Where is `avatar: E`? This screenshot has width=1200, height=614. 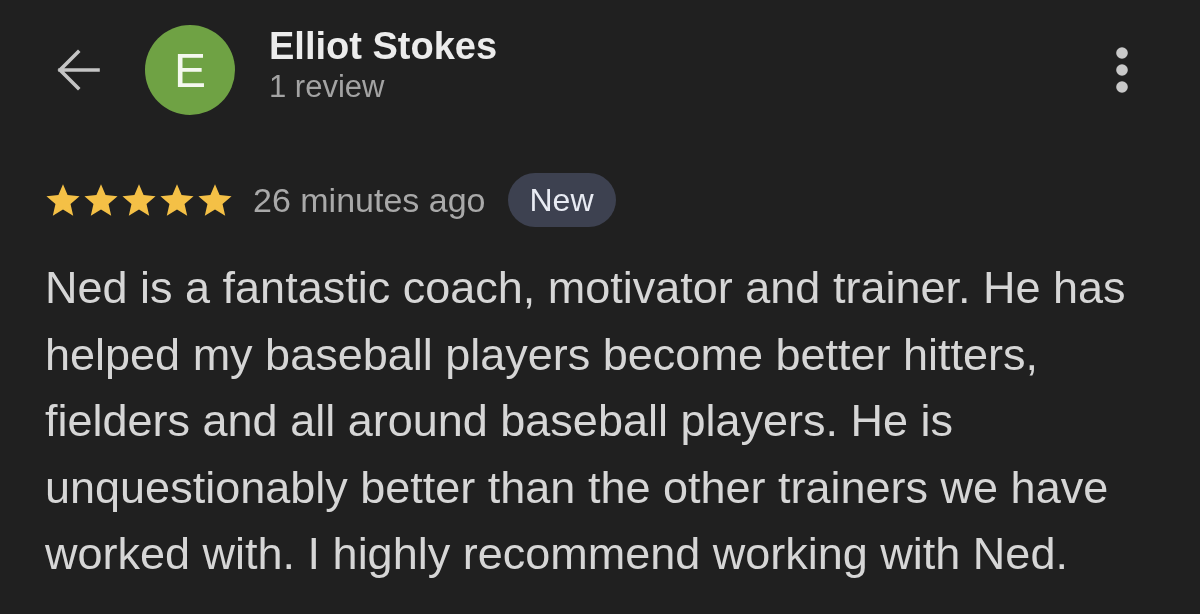
avatar: E is located at coordinates (190, 70).